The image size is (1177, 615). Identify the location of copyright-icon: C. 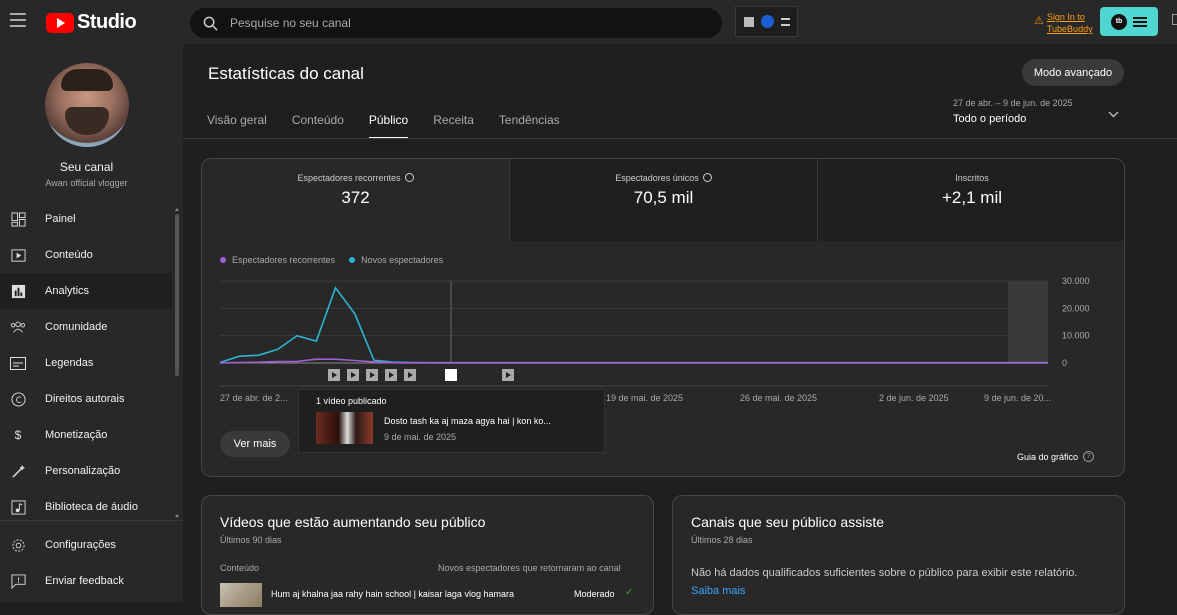
(18, 399).